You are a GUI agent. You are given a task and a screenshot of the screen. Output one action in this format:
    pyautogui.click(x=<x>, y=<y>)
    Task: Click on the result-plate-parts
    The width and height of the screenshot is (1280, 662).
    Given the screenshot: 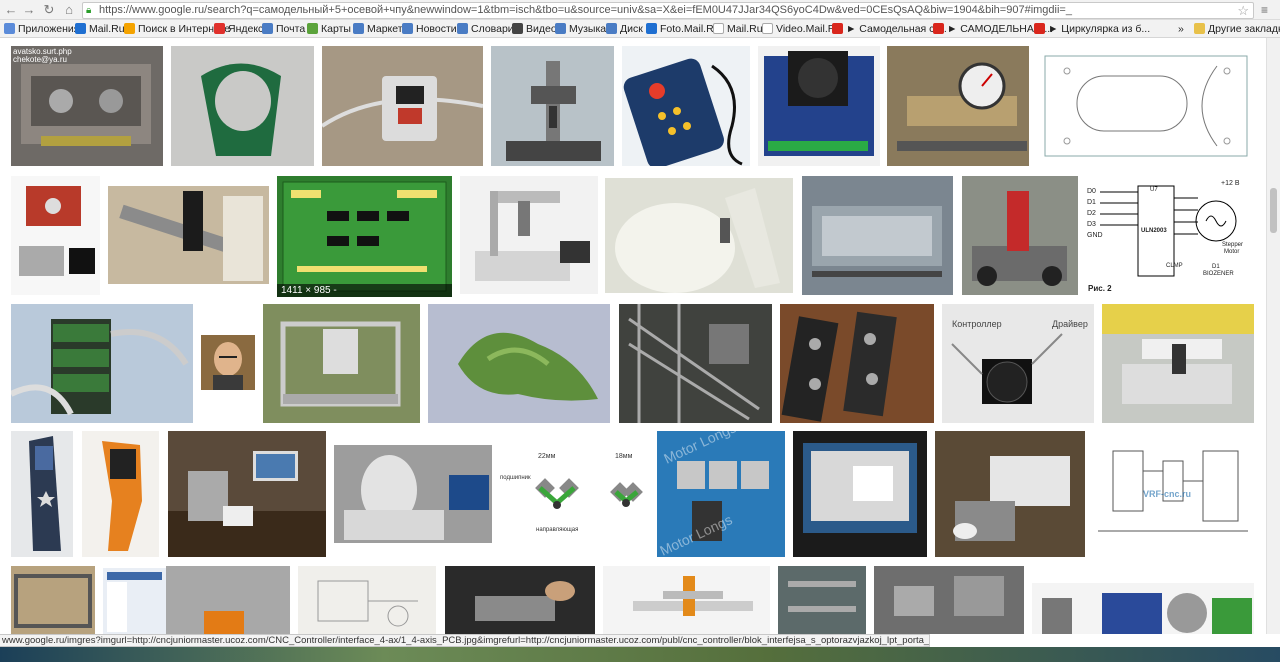 What is the action you would take?
    pyautogui.click(x=857, y=363)
    